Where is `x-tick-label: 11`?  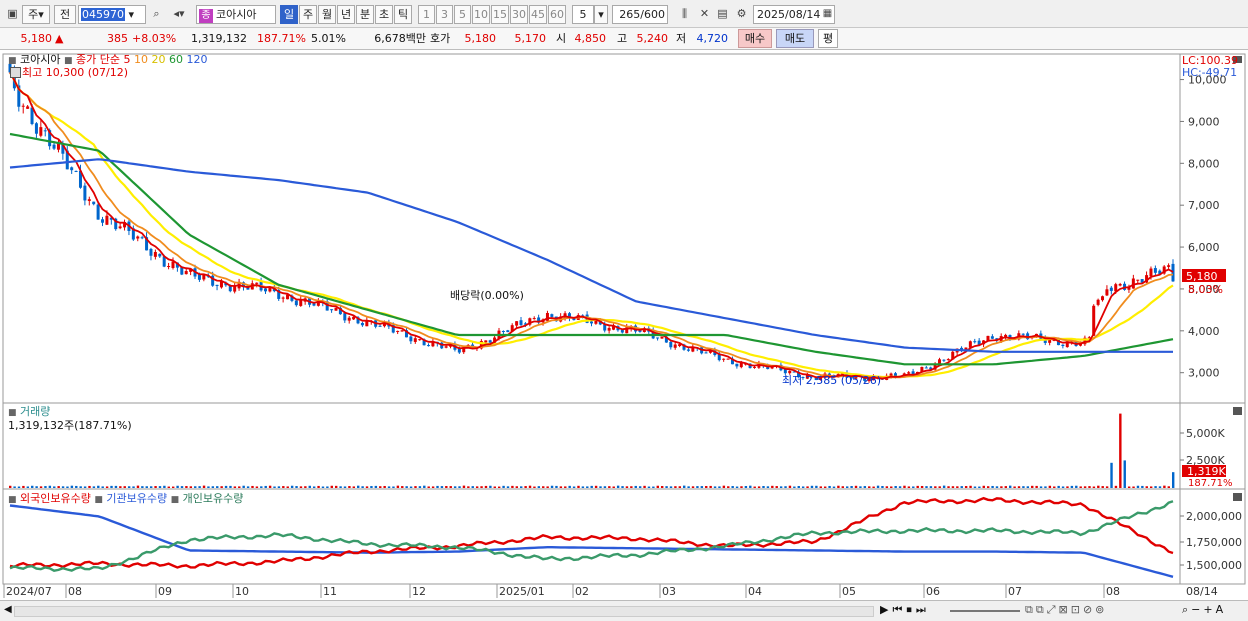 x-tick-label: 11 is located at coordinates (330, 591).